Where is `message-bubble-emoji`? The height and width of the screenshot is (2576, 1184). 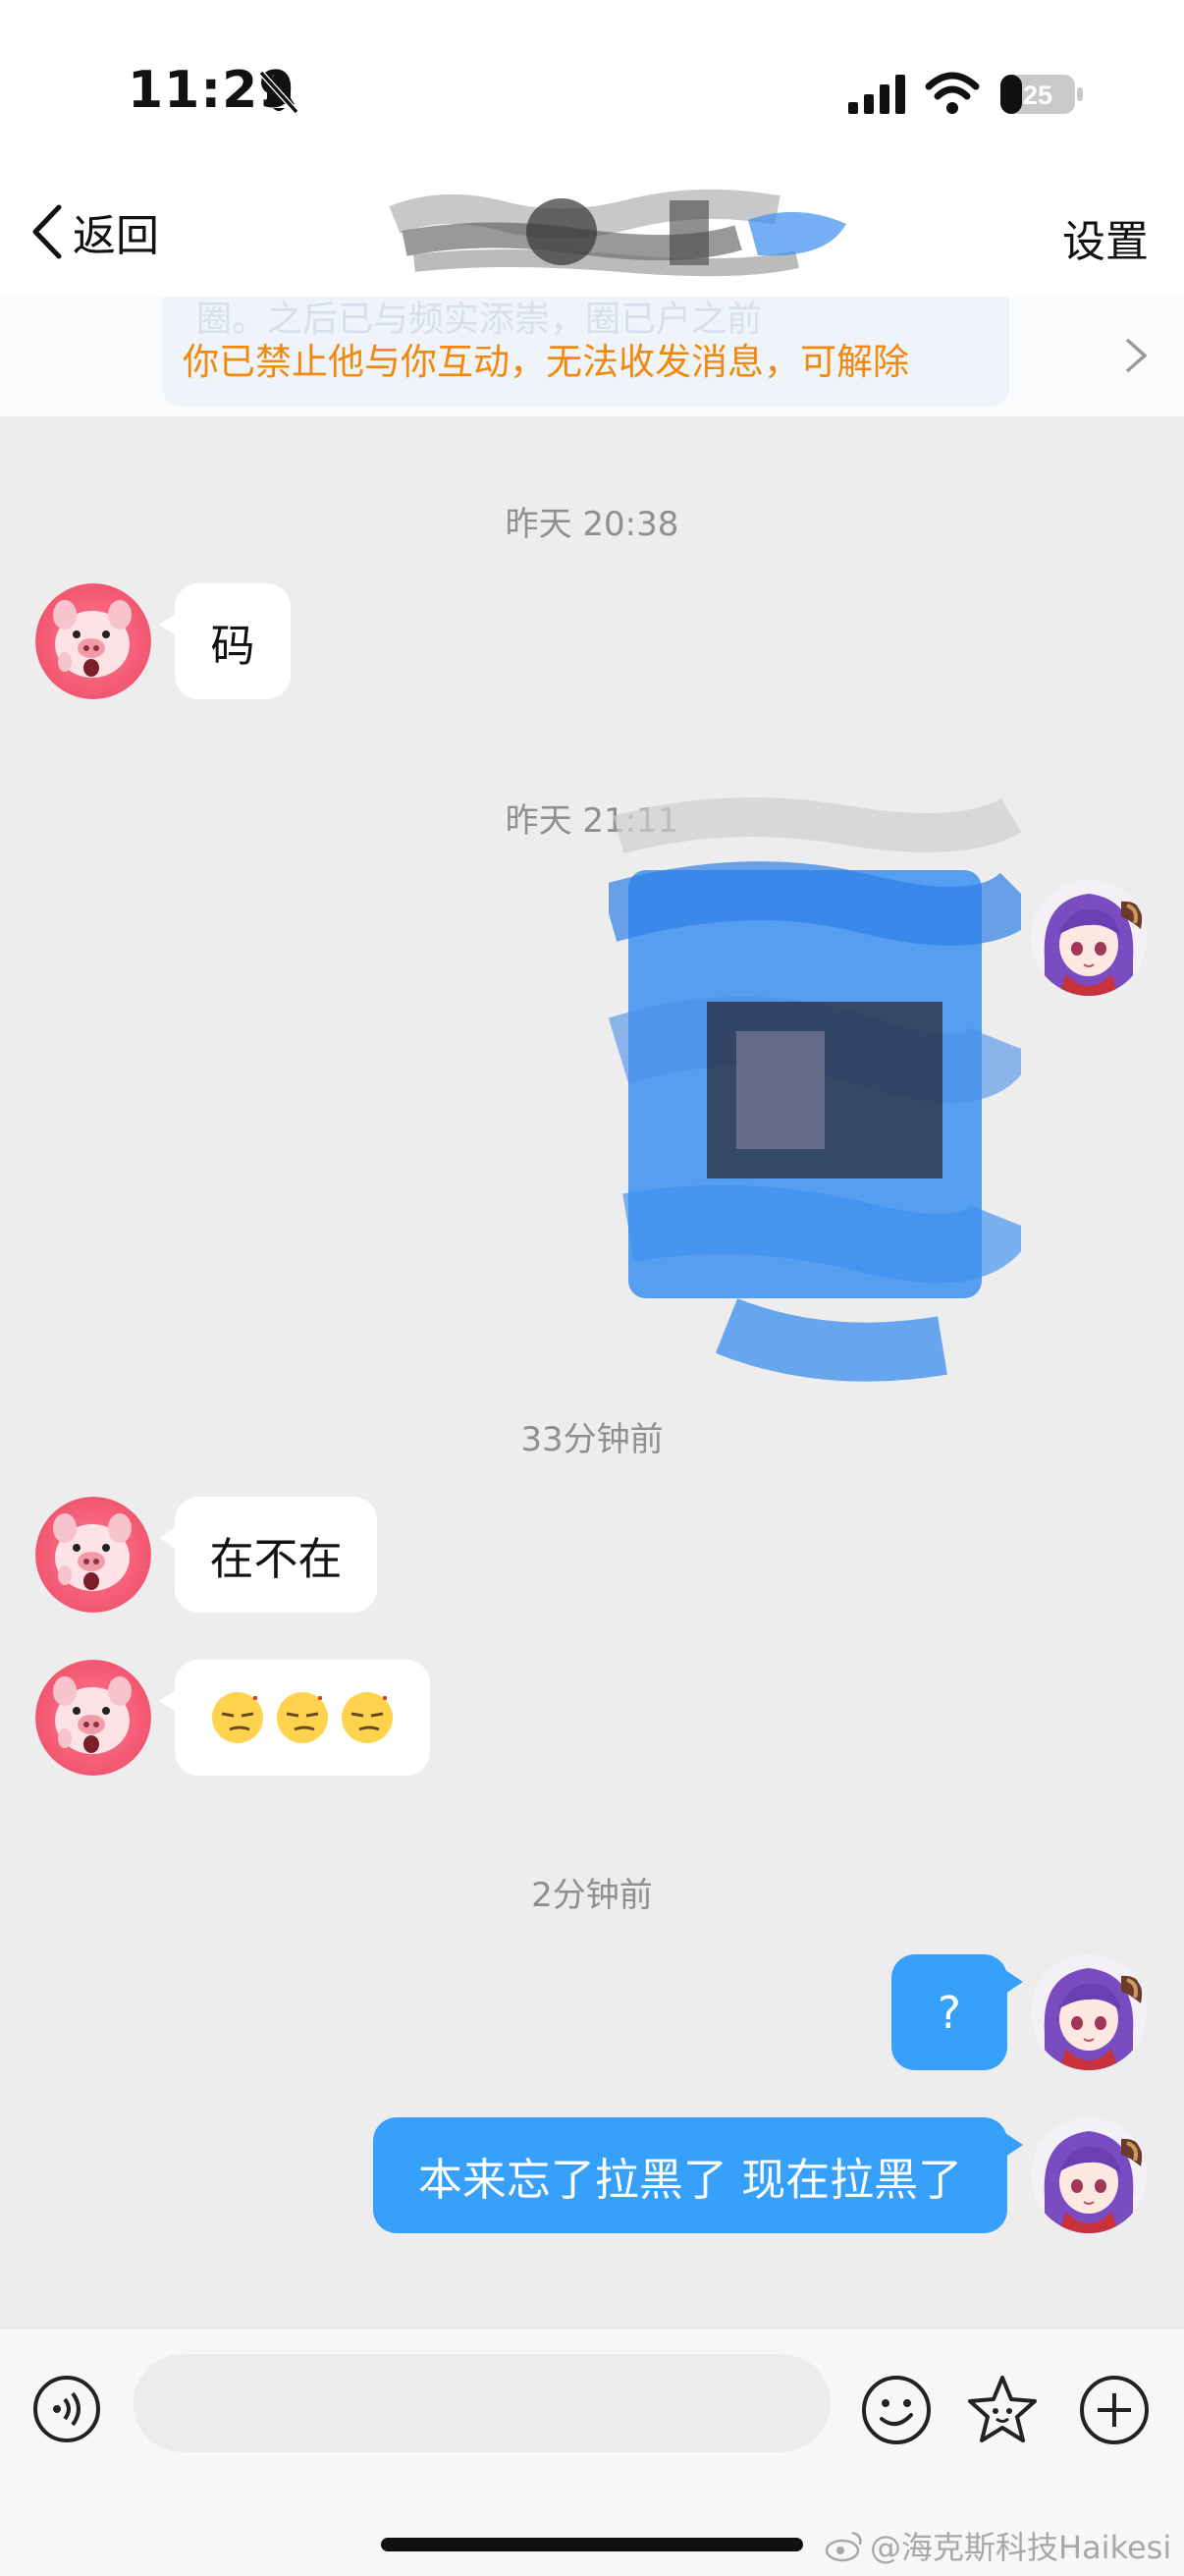
message-bubble-emoji is located at coordinates (294, 1718).